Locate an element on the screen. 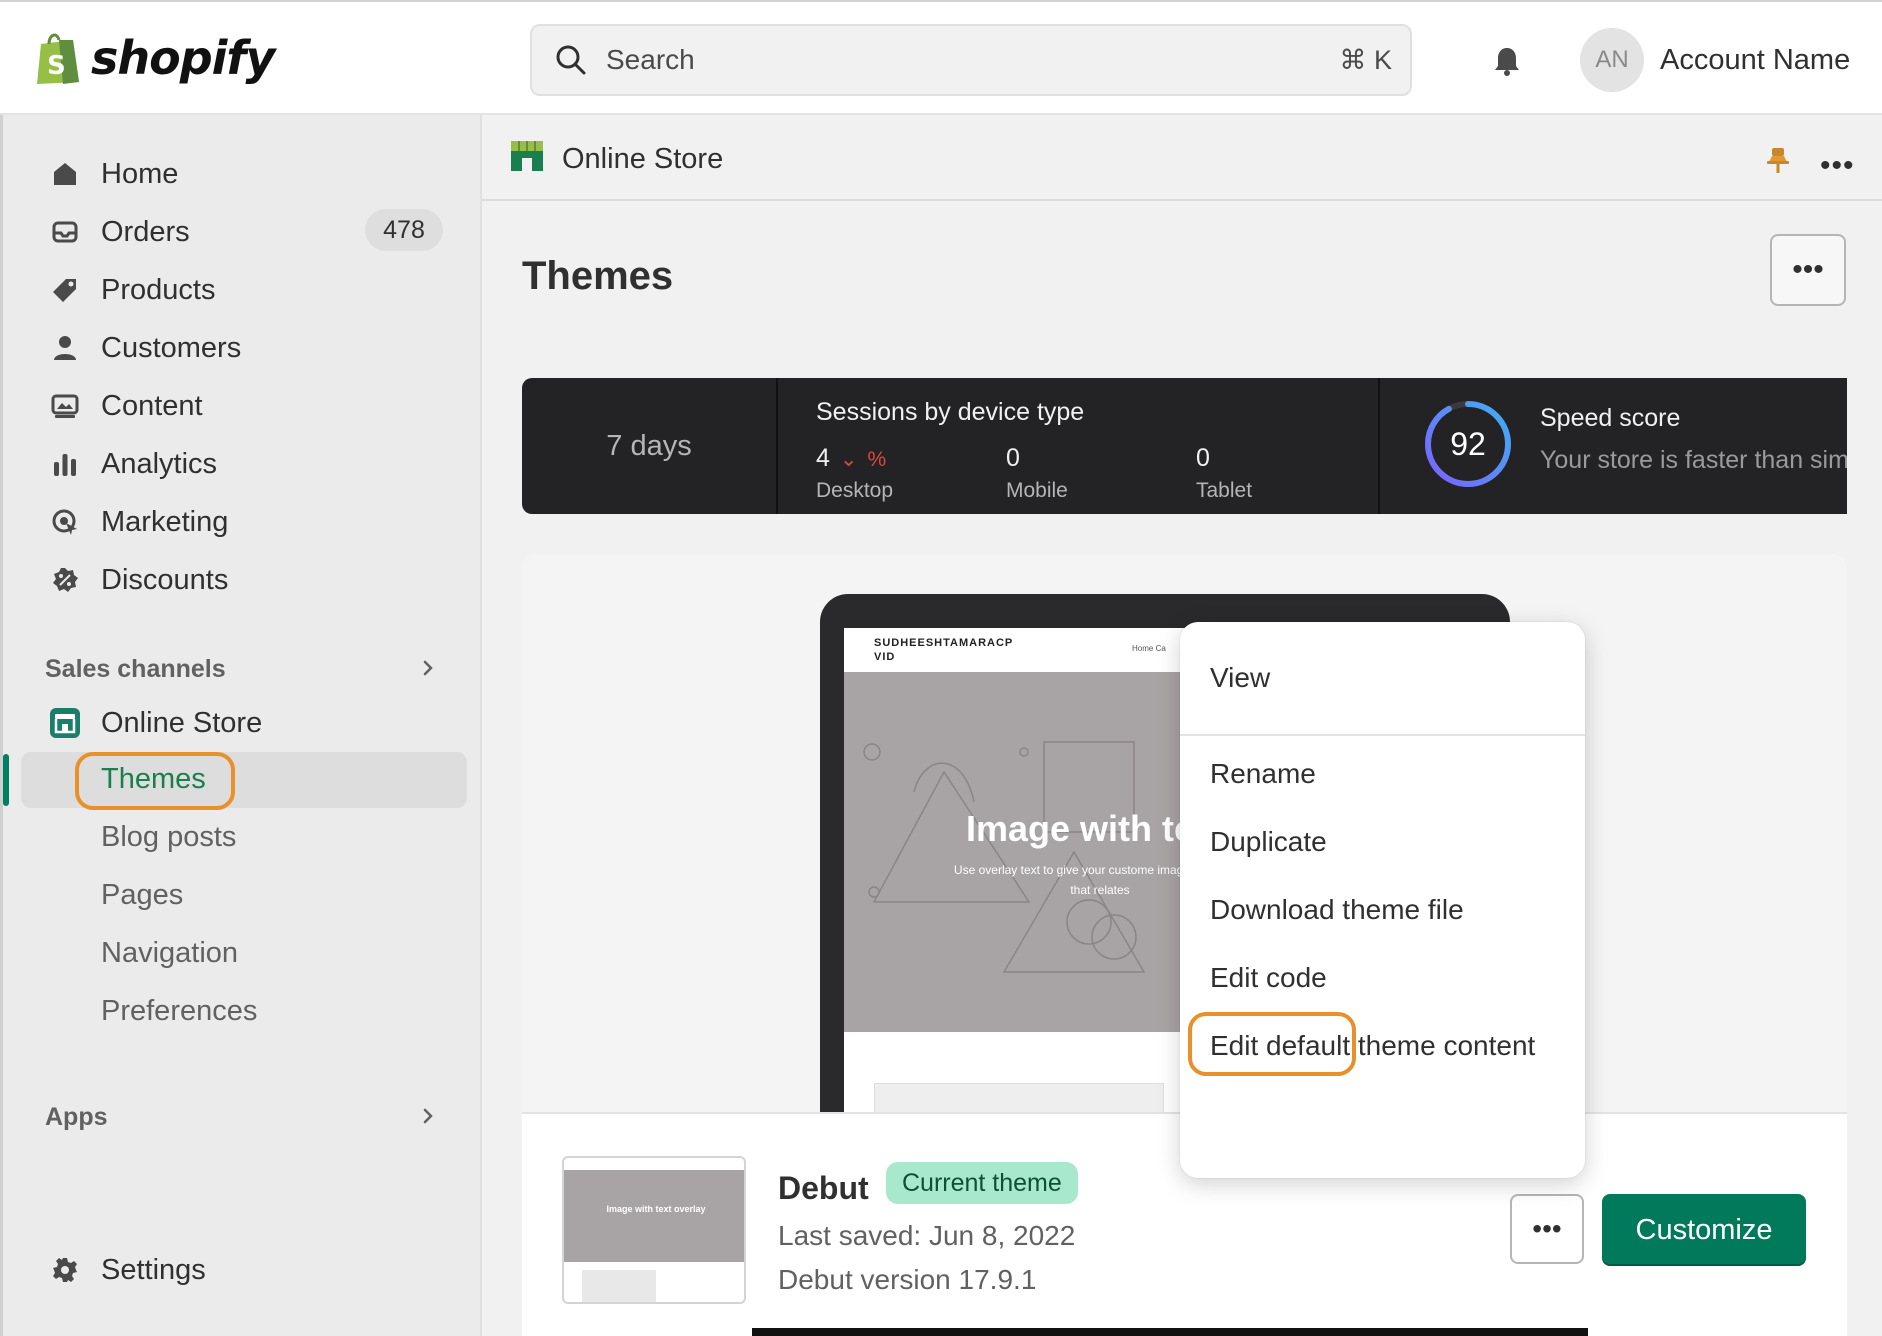  sidebar-subitem-navigation: Navigation is located at coordinates (169, 953).